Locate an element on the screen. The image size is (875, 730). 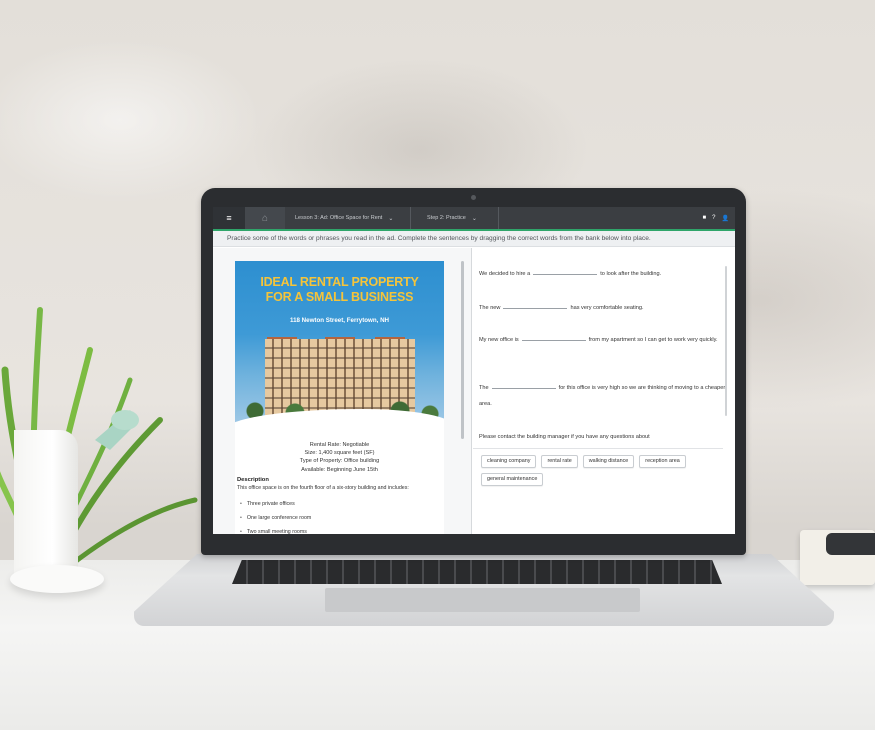
webcam is located at coordinates (473, 197).